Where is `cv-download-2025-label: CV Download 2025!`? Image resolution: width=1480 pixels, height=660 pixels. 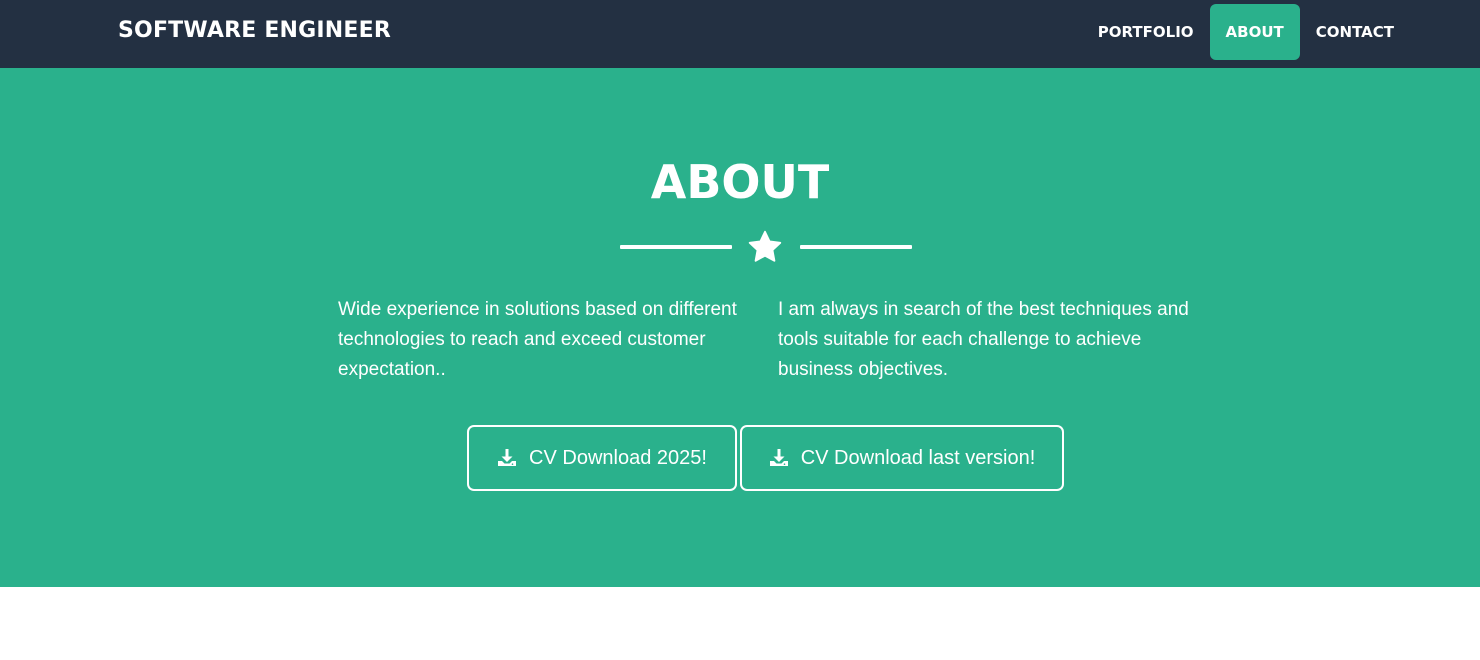
cv-download-2025-label: CV Download 2025! is located at coordinates (618, 457).